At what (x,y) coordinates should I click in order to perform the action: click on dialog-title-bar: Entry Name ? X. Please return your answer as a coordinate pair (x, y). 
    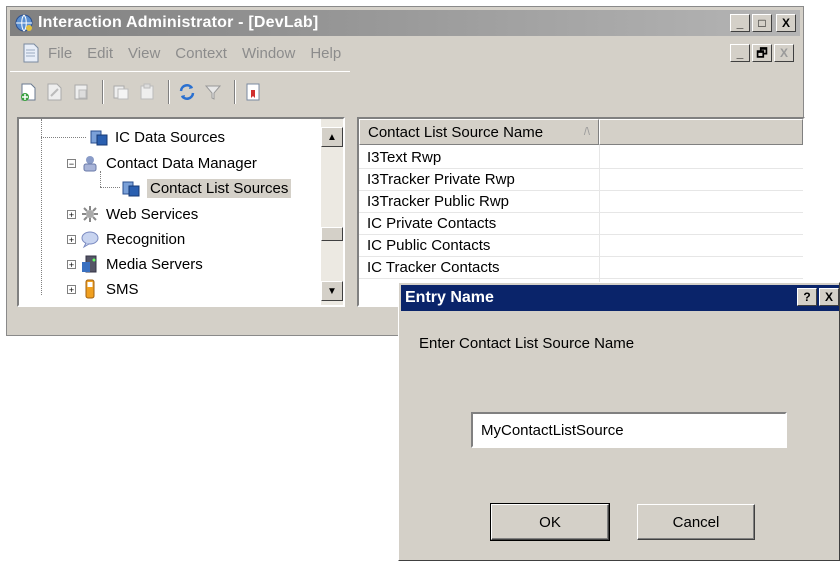
    Looking at the image, I should click on (620, 298).